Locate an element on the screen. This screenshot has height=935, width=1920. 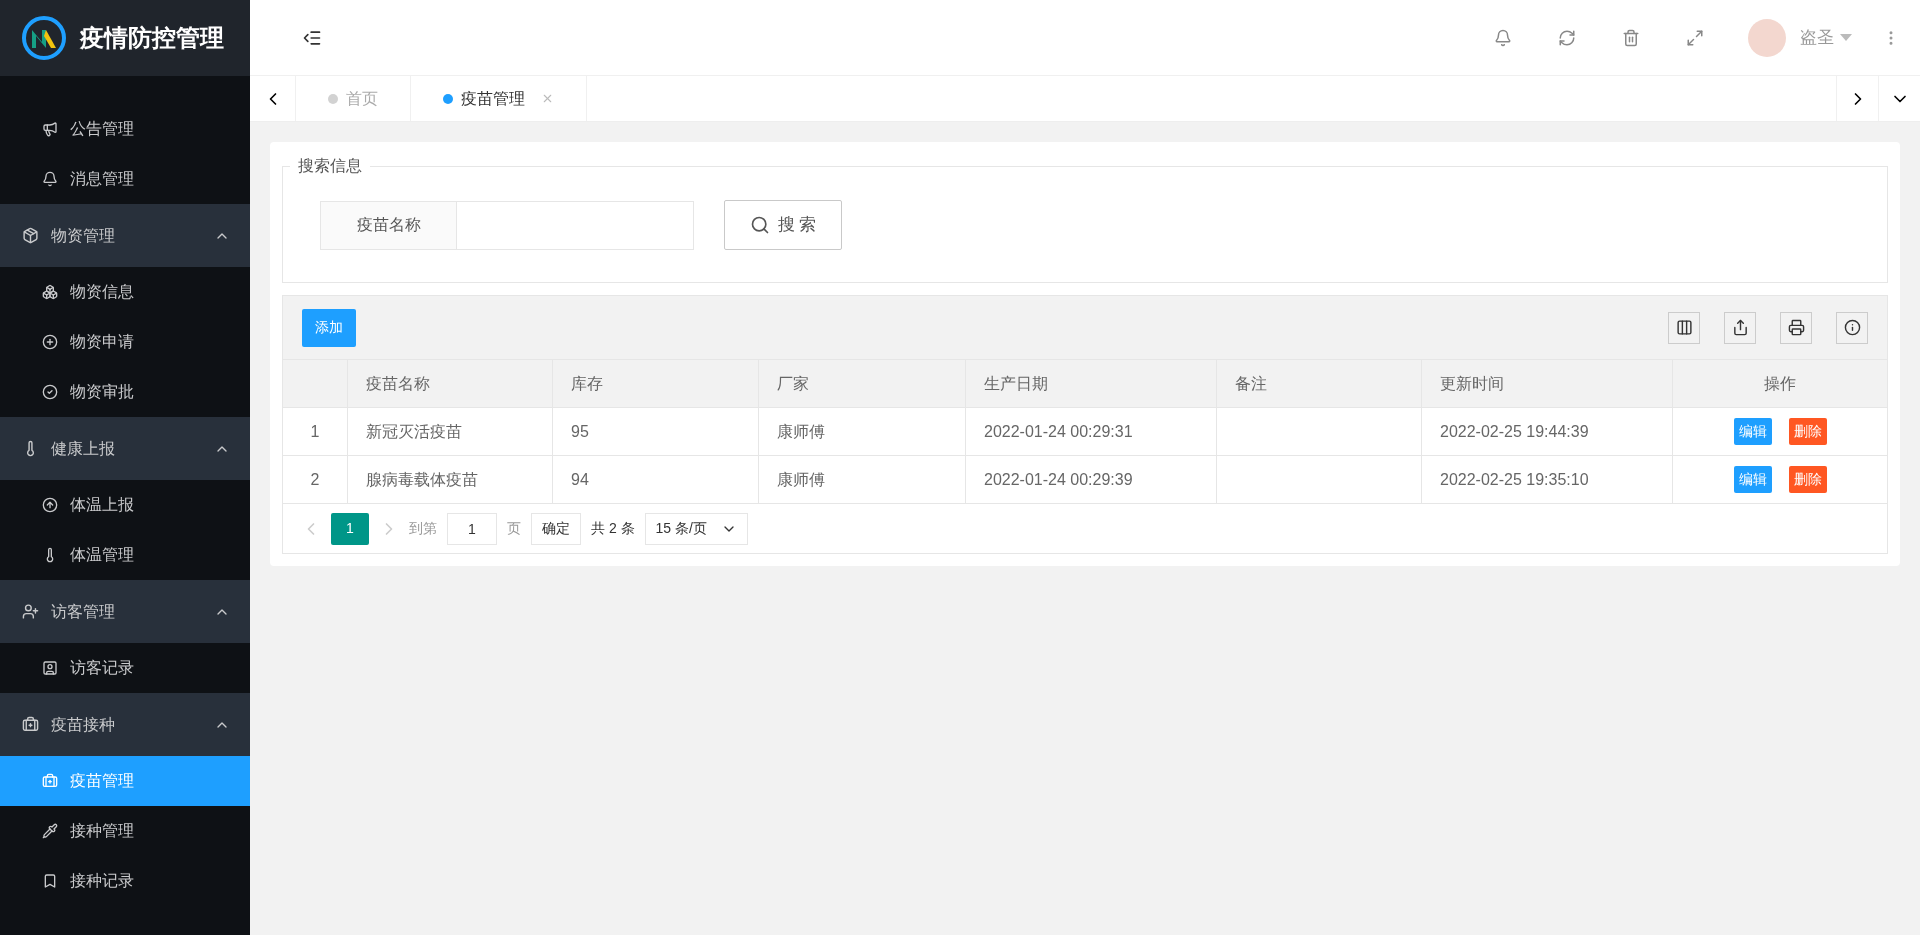
page-button: 1 is located at coordinates (350, 528).